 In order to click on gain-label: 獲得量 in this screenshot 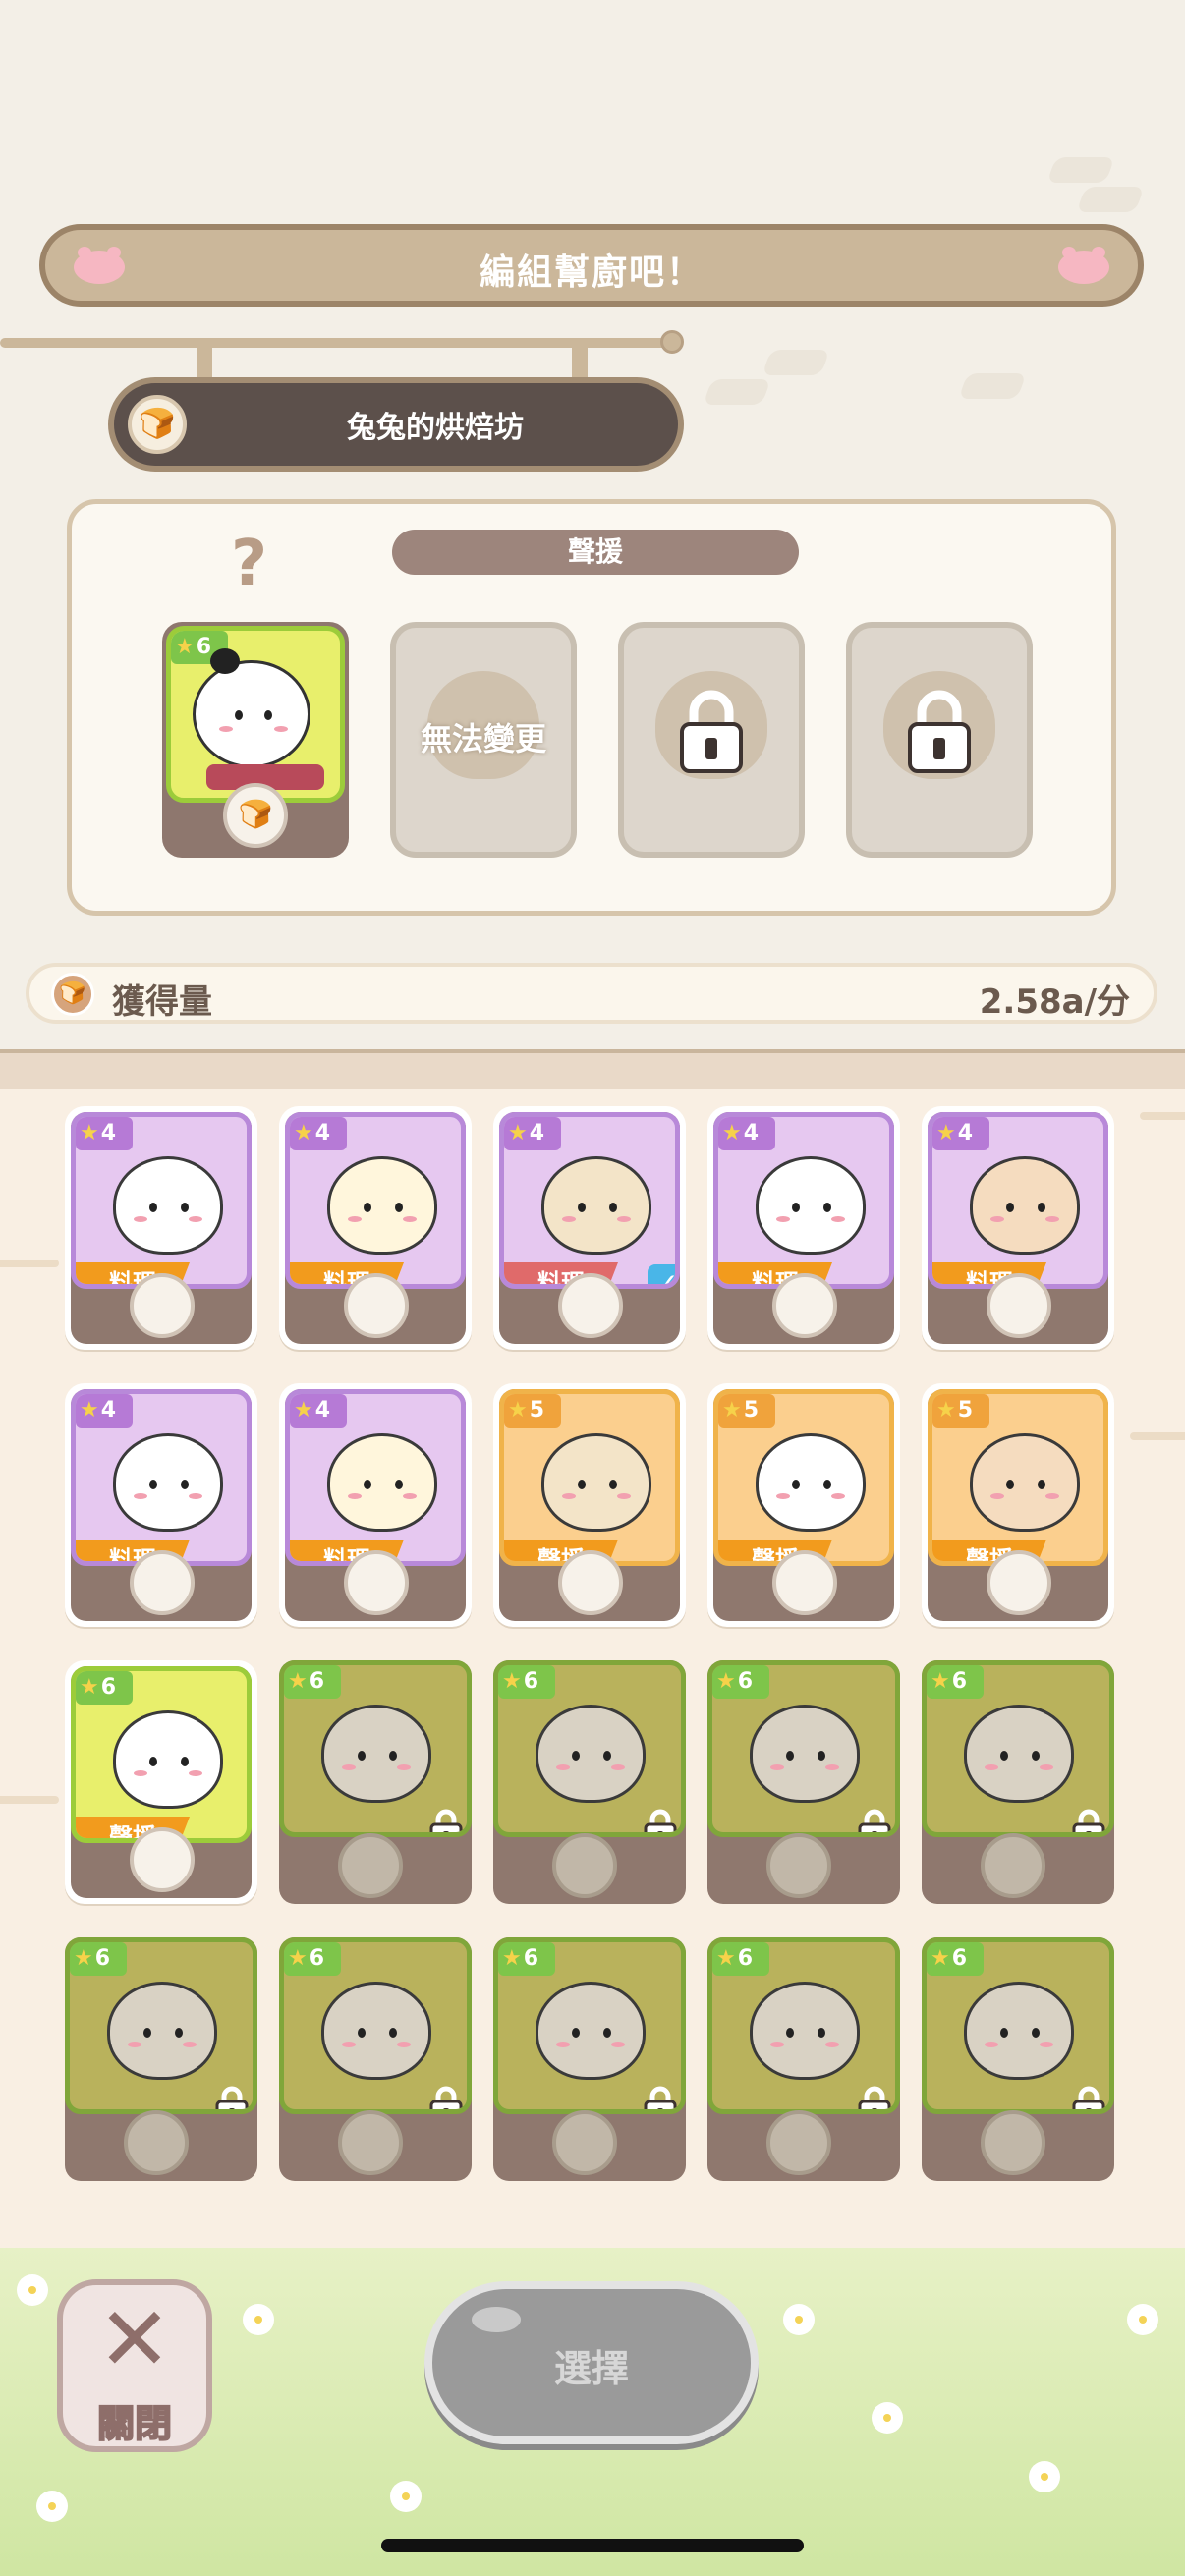, I will do `click(162, 1002)`.